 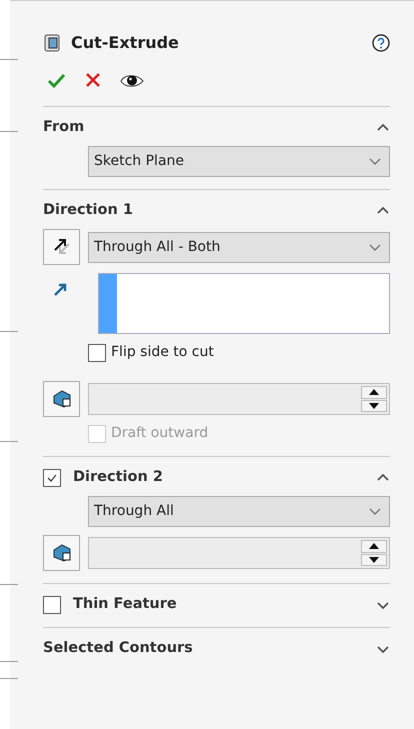 What do you see at coordinates (239, 247) in the screenshot?
I see `dropdown: Through All - Both` at bounding box center [239, 247].